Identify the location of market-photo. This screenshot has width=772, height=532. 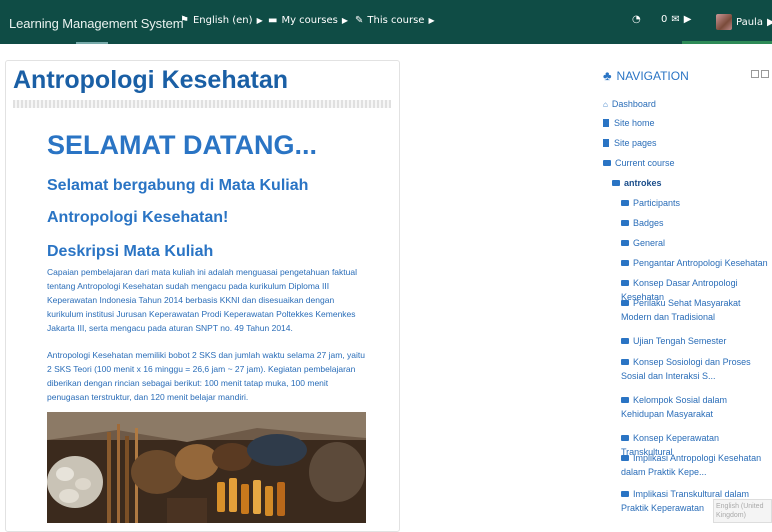
(206, 467).